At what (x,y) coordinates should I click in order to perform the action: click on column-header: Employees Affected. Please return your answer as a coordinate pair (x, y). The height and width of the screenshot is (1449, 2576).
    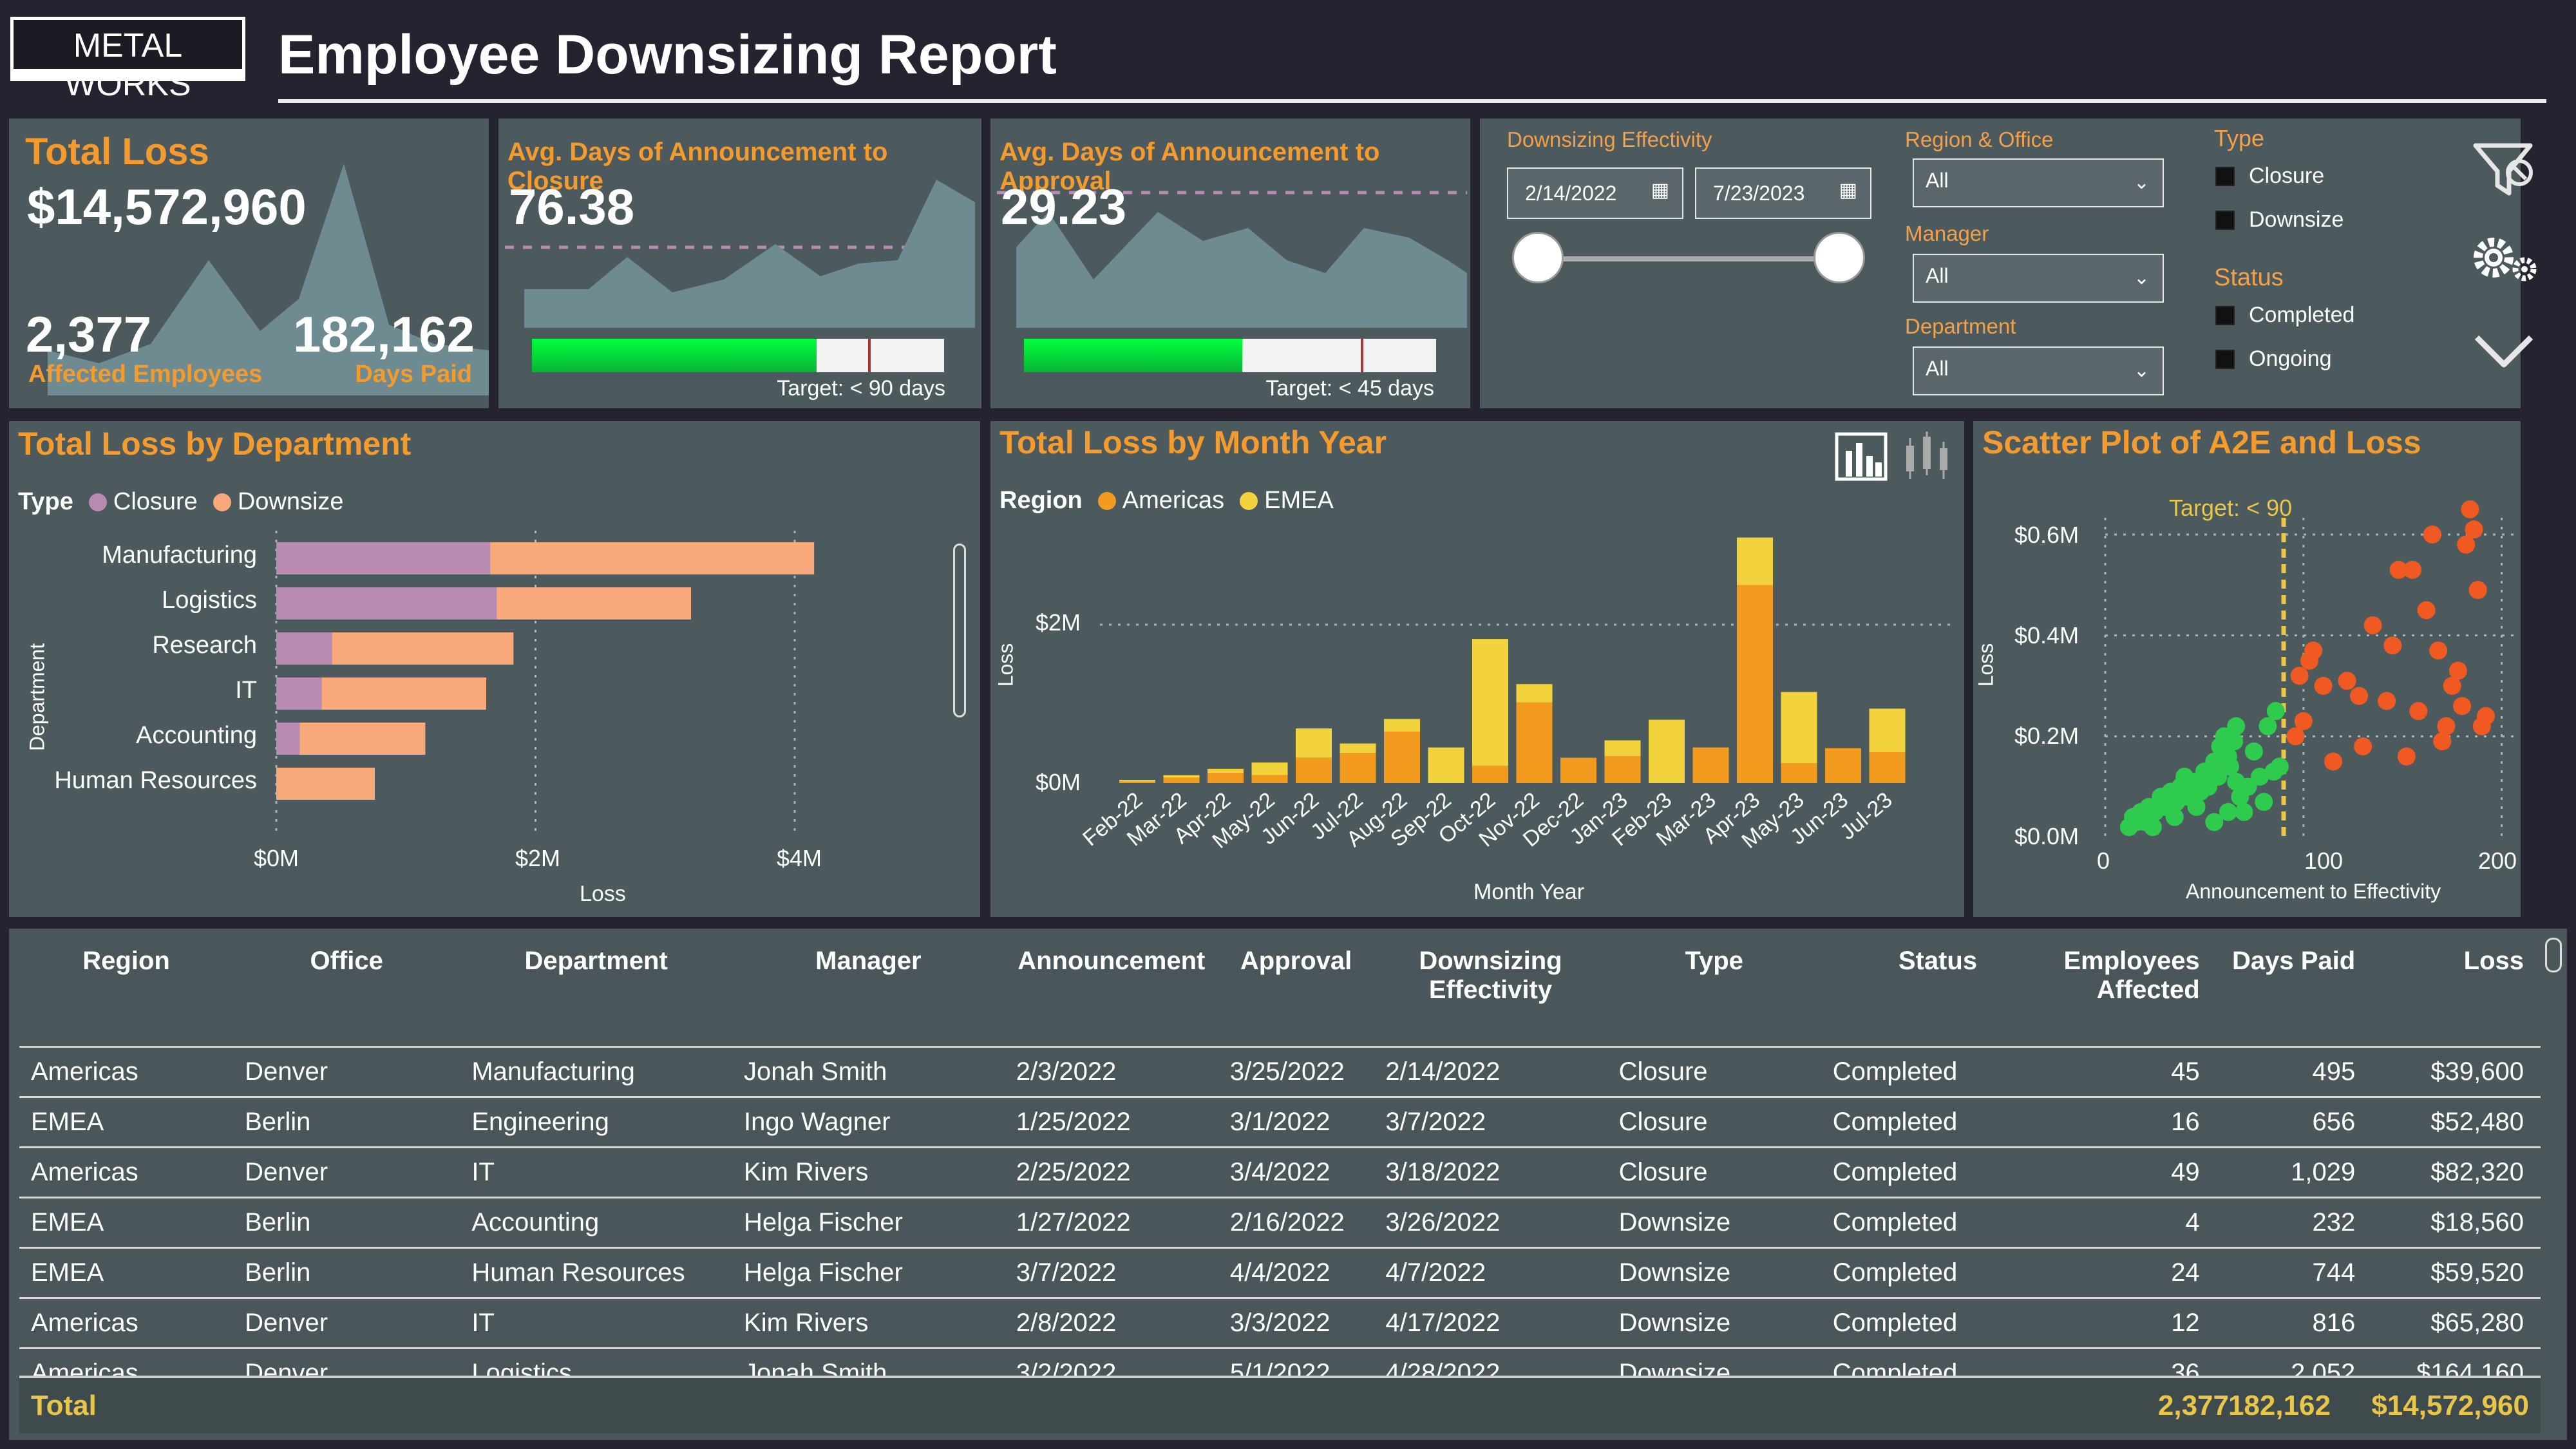
    Looking at the image, I should click on (2136, 994).